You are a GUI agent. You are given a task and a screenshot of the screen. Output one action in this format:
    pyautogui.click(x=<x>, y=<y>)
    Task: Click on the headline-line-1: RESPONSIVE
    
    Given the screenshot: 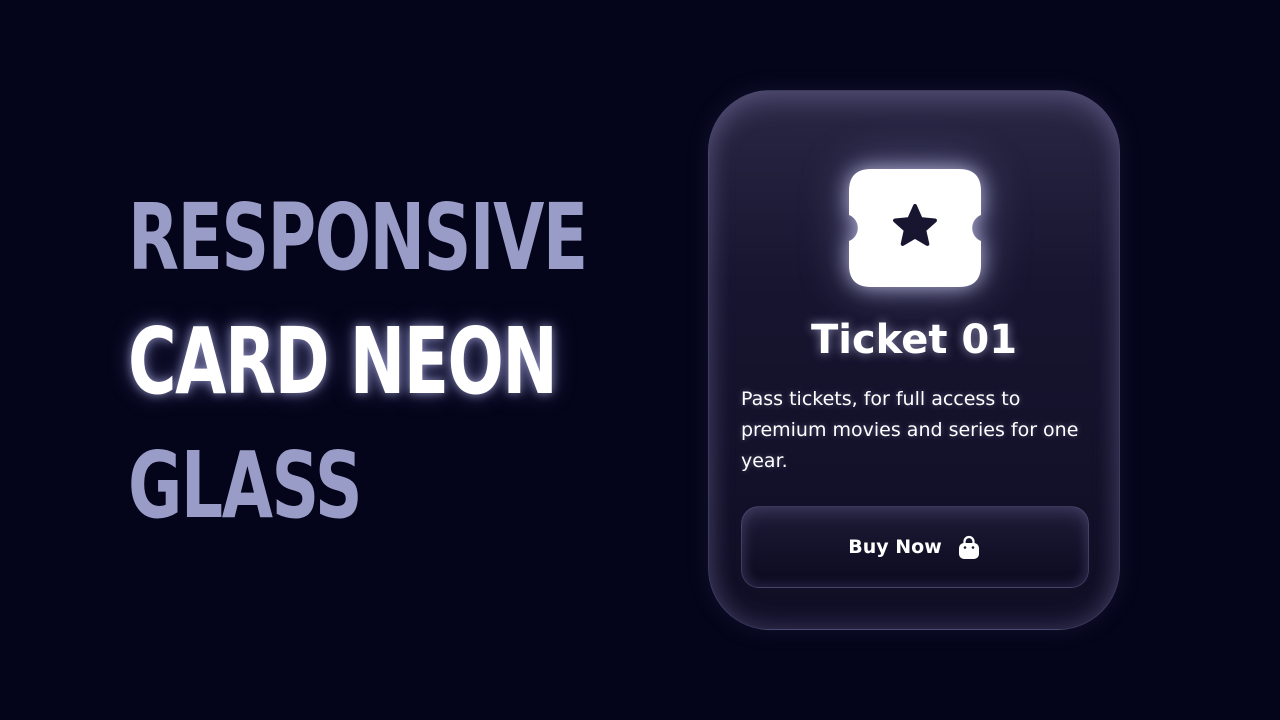 What is the action you would take?
    pyautogui.click(x=358, y=237)
    